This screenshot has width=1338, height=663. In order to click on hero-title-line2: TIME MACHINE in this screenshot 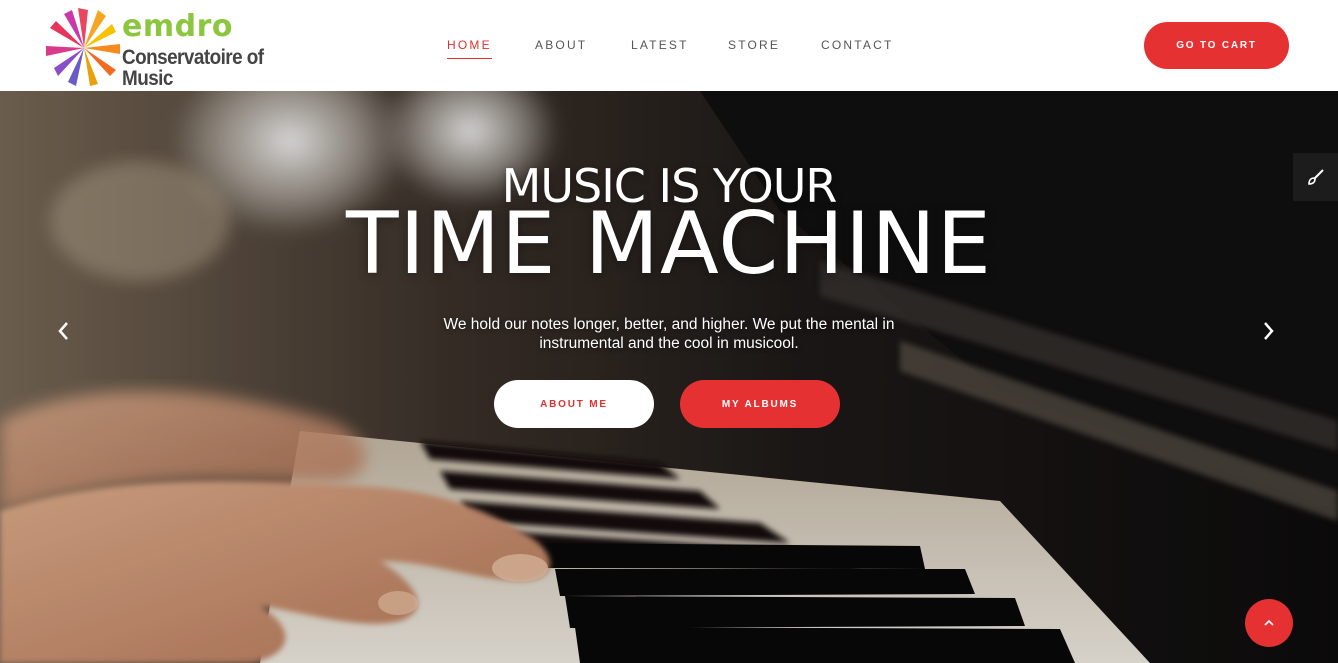, I will do `click(669, 244)`.